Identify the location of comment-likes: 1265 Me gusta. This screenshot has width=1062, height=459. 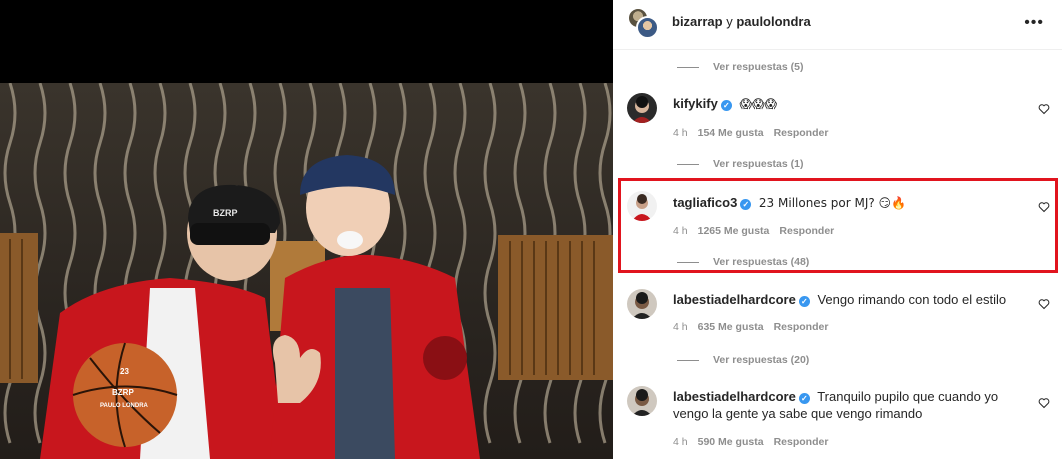
(734, 231).